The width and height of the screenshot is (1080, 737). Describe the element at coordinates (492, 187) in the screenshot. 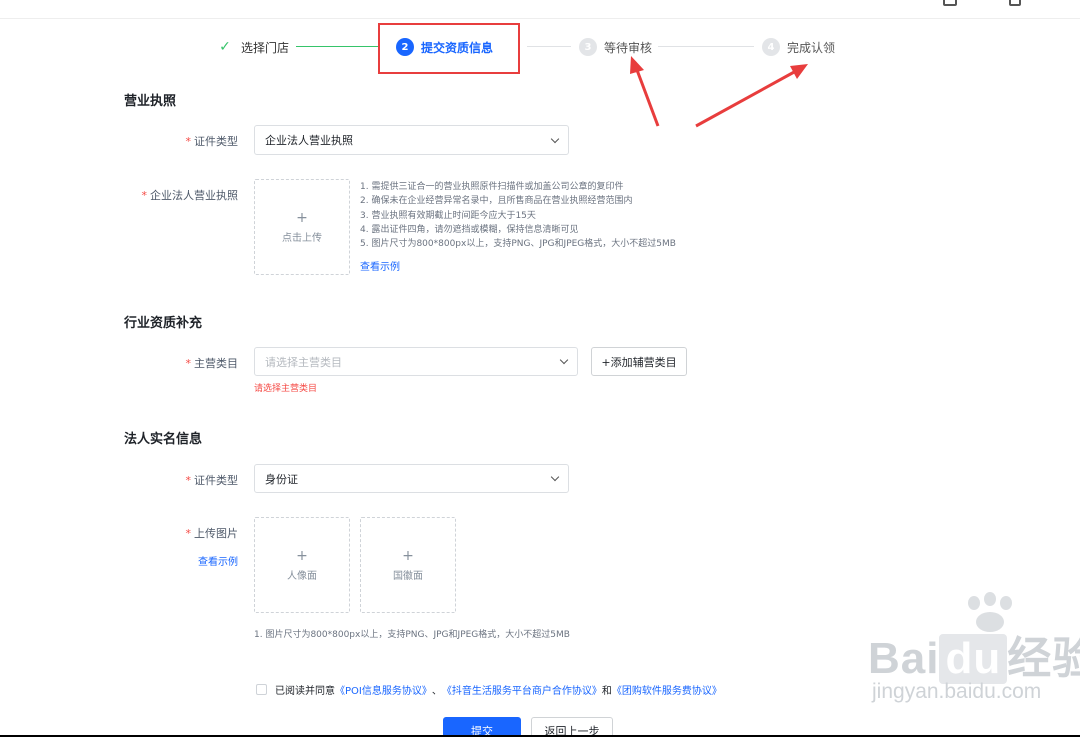

I see `tip-item: 1. 需提供三证合一的营业执照原件扫描件或加盖公司公章的复印件` at that location.